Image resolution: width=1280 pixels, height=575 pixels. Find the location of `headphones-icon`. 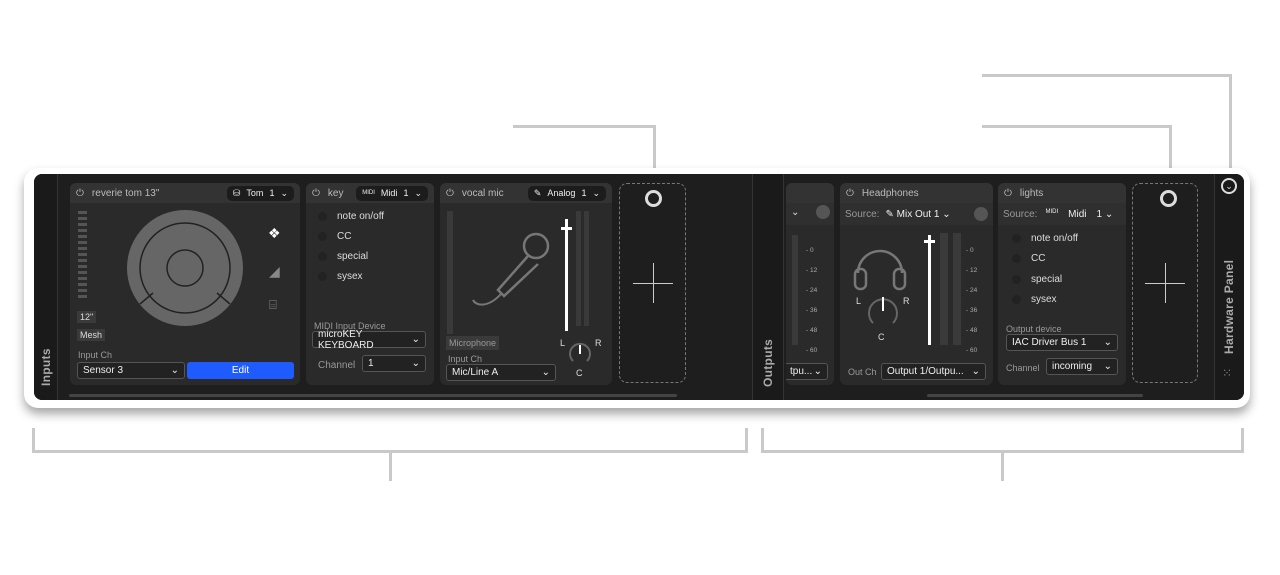

headphones-icon is located at coordinates (880, 270).